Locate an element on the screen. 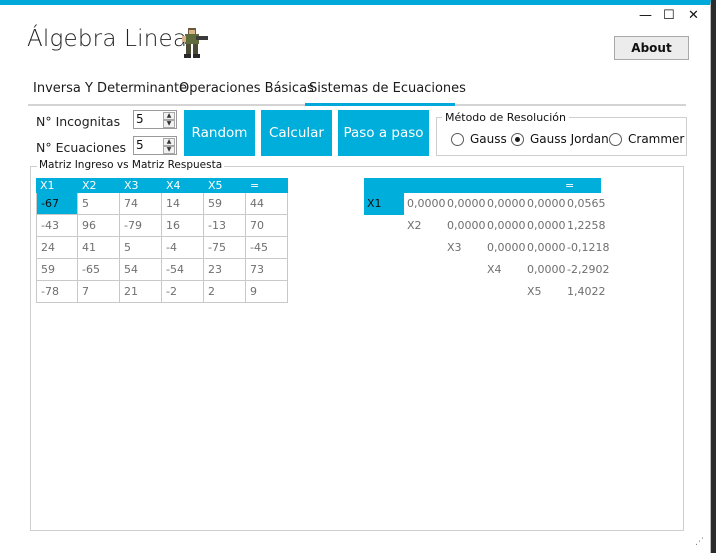  input-column-header: X3 is located at coordinates (129, 185).